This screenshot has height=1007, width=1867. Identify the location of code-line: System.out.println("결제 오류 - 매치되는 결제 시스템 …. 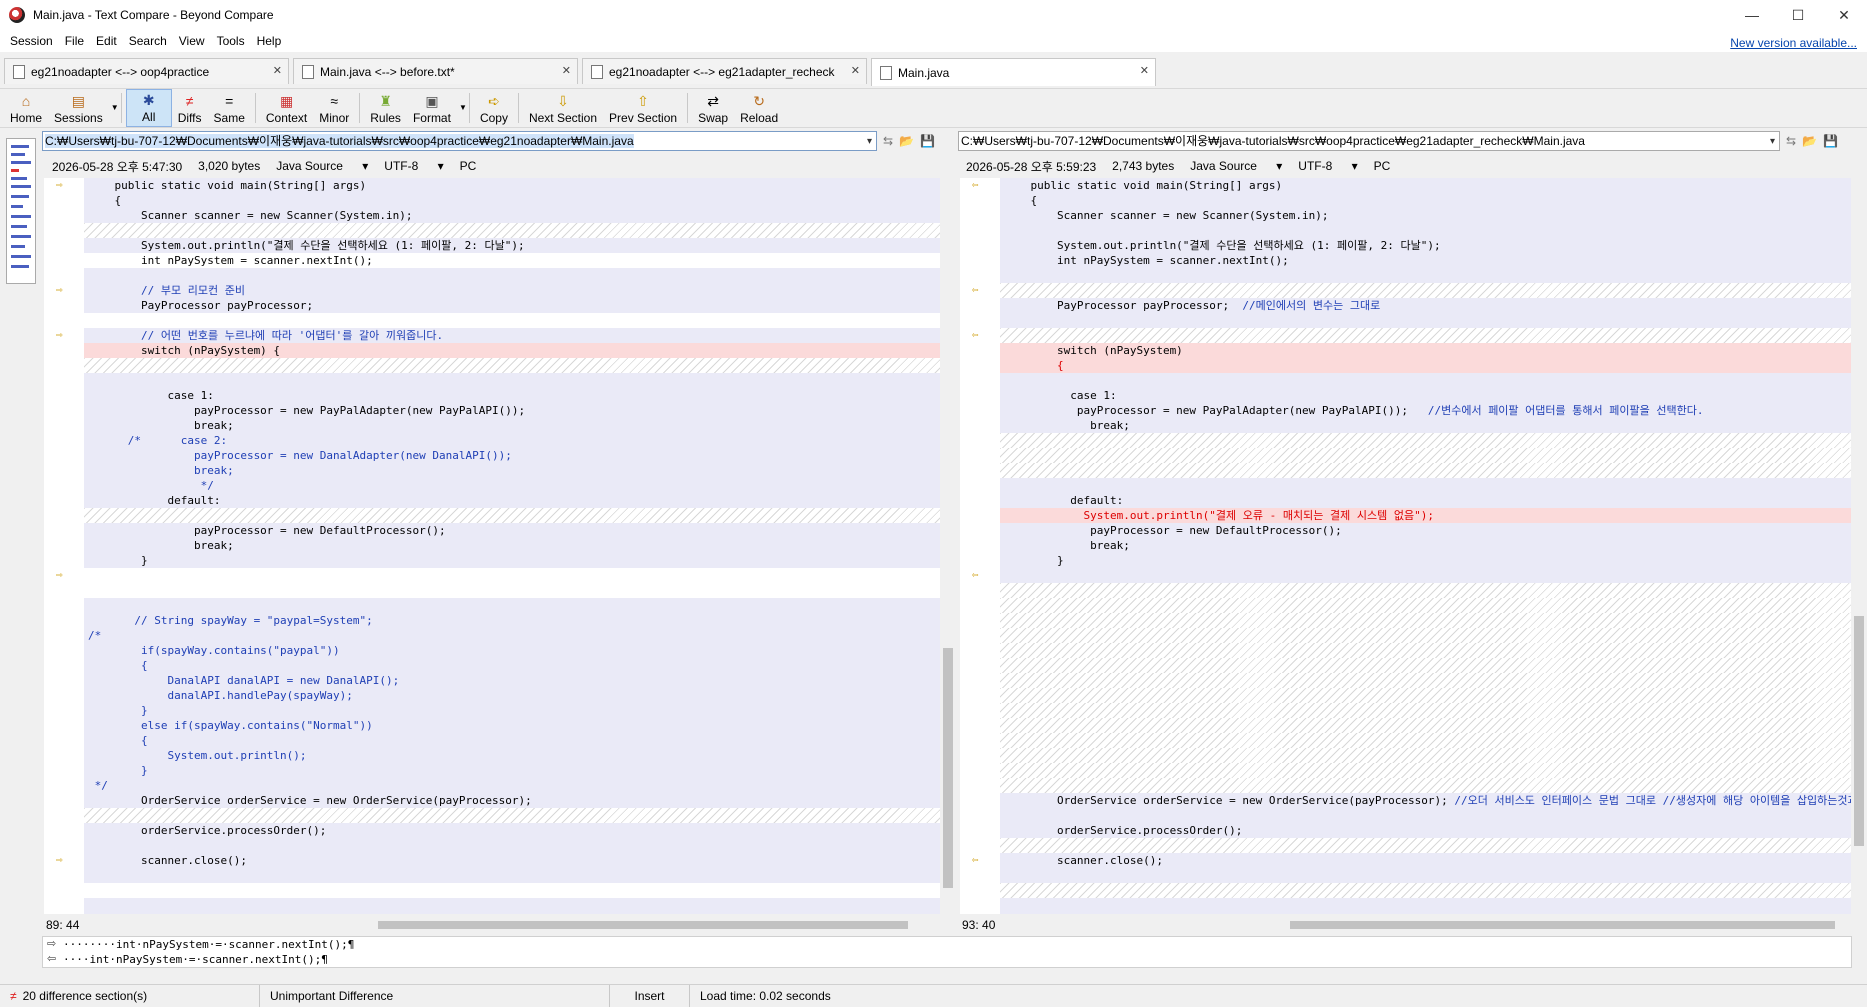
(1425, 515).